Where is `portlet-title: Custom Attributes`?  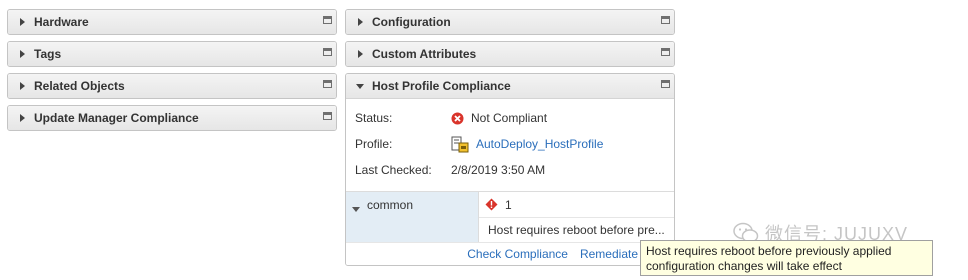
portlet-title: Custom Attributes is located at coordinates (424, 54).